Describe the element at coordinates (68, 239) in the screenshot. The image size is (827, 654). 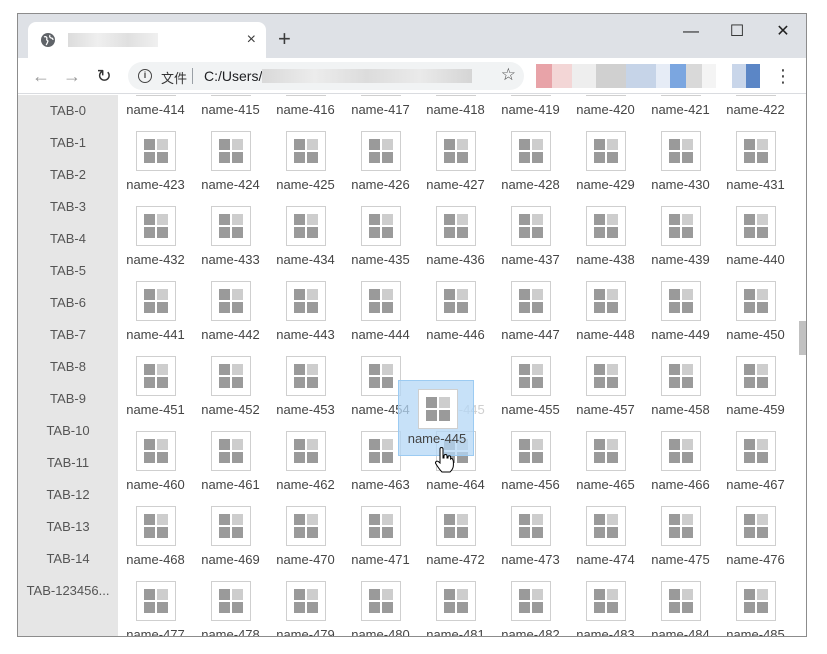
I see `sidebar-tab: TAB-4` at that location.